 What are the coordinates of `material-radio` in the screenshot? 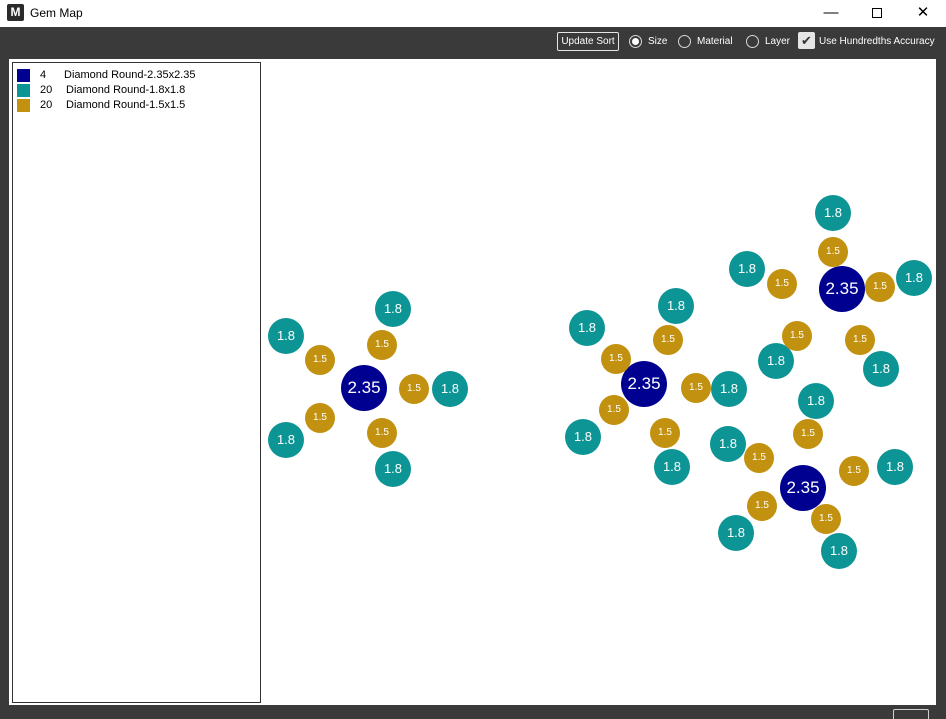 It's located at (684, 41).